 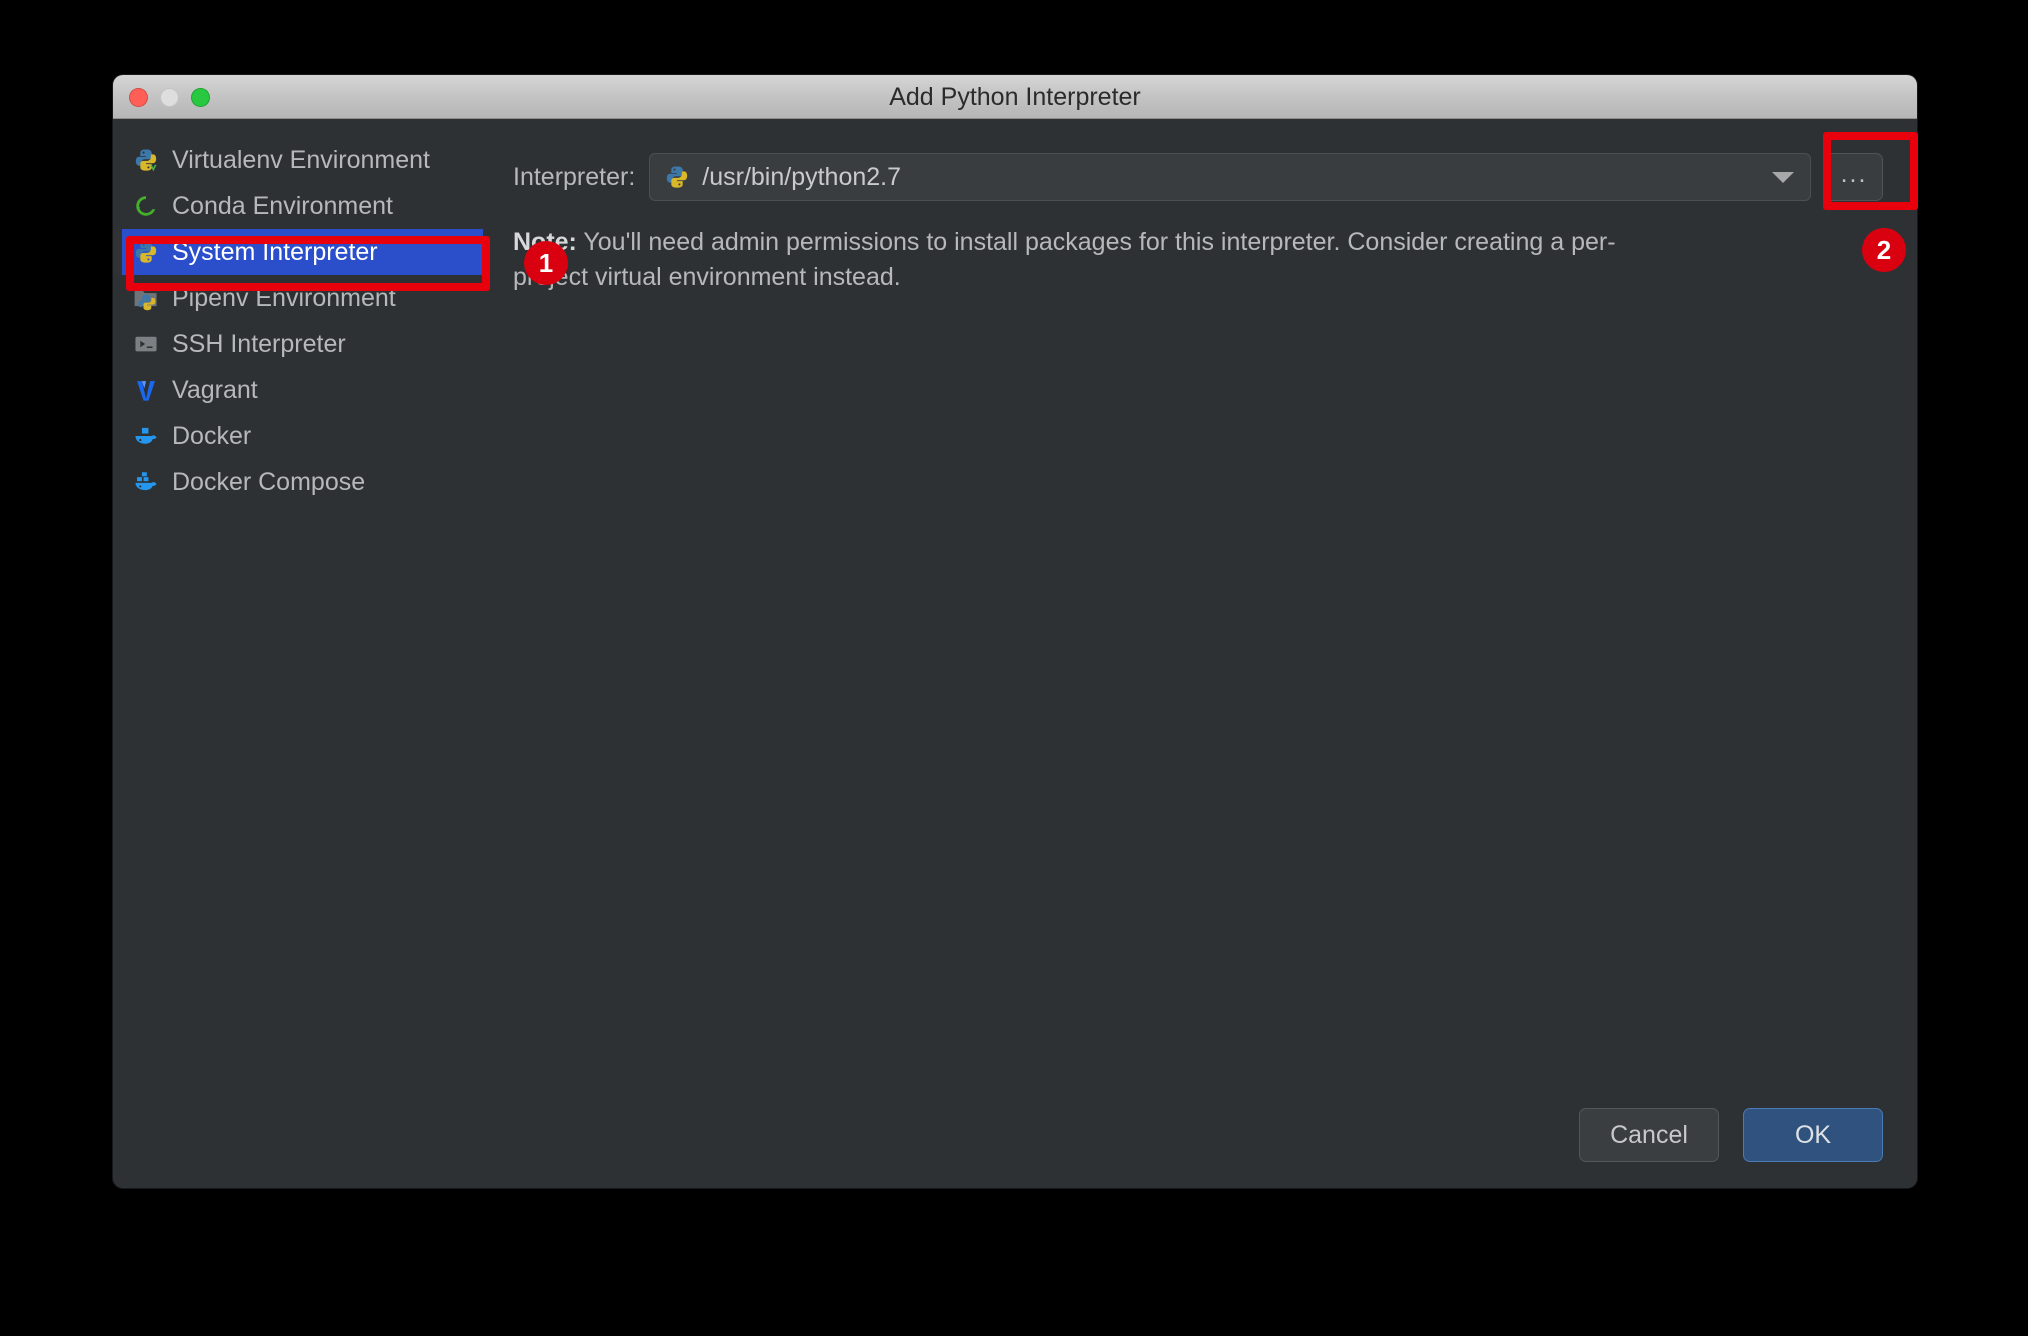 What do you see at coordinates (146, 344) in the screenshot?
I see `ssh-terminal-icon` at bounding box center [146, 344].